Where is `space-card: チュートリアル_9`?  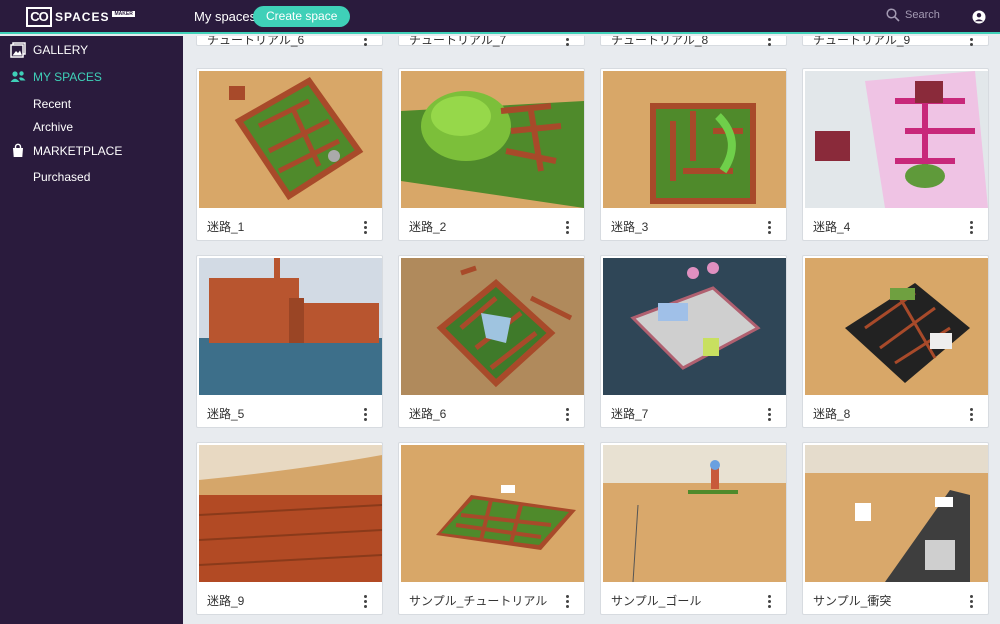
space-card: チュートリアル_9 is located at coordinates (895, 41).